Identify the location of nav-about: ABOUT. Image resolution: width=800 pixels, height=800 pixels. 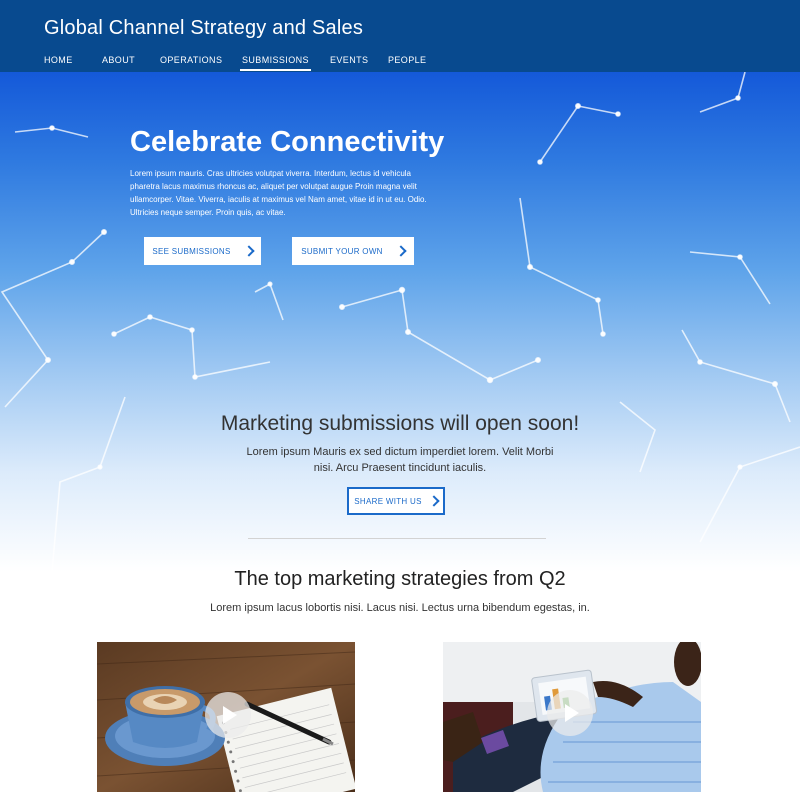
(118, 60).